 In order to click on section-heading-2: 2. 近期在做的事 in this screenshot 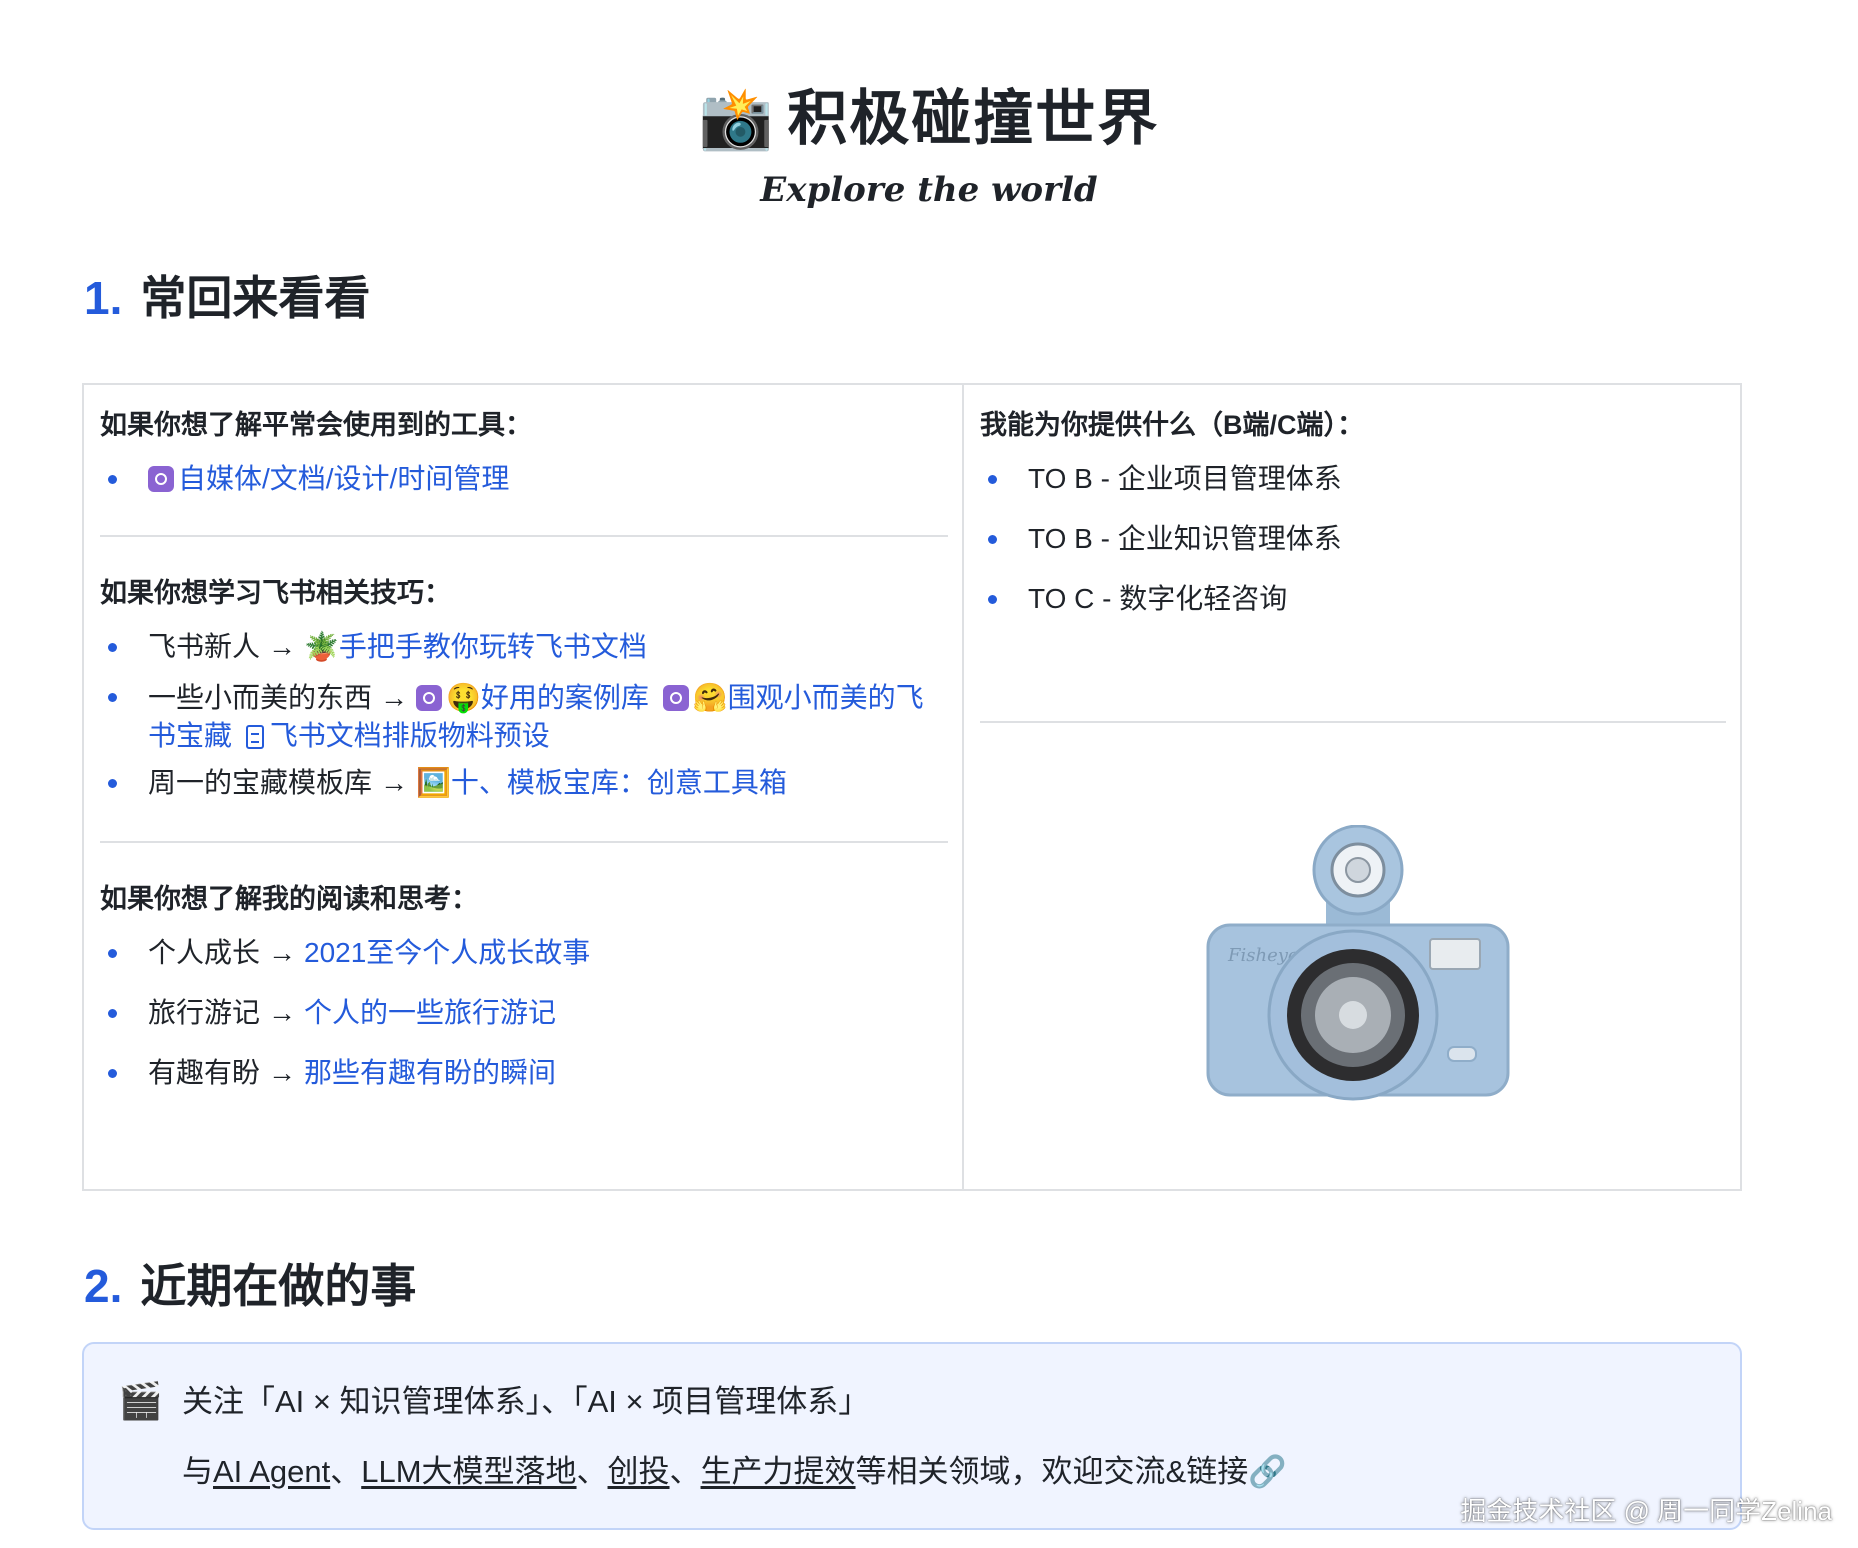, I will do `click(250, 1283)`.